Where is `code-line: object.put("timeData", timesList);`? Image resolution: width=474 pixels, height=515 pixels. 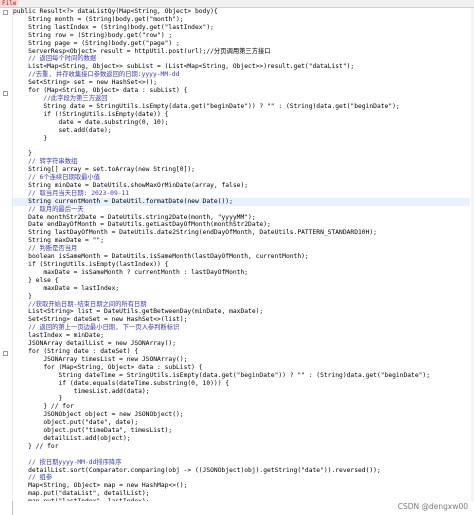
code-line: object.put("timeData", timesList); is located at coordinates (241, 431).